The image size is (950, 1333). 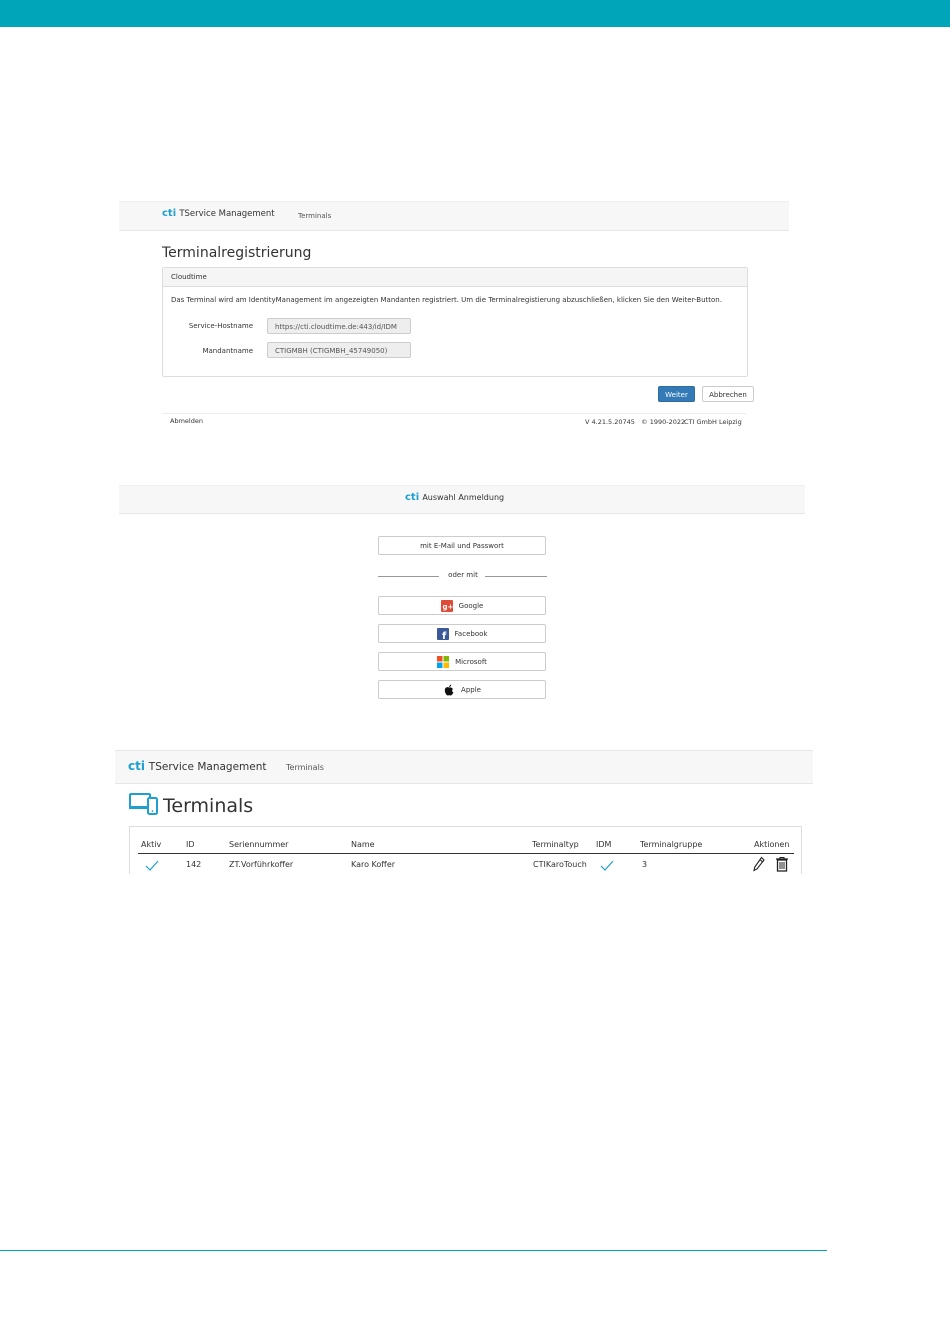 What do you see at coordinates (772, 844) in the screenshot?
I see `col-header-aktionen: Aktionen` at bounding box center [772, 844].